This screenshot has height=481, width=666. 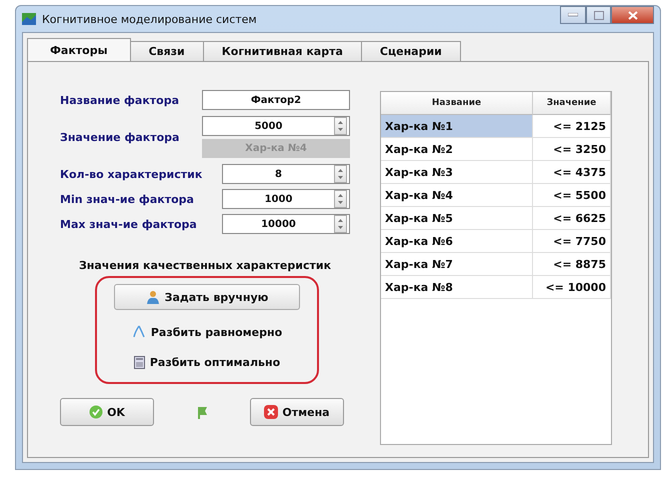 I want to click on column-header: Название, so click(x=457, y=103).